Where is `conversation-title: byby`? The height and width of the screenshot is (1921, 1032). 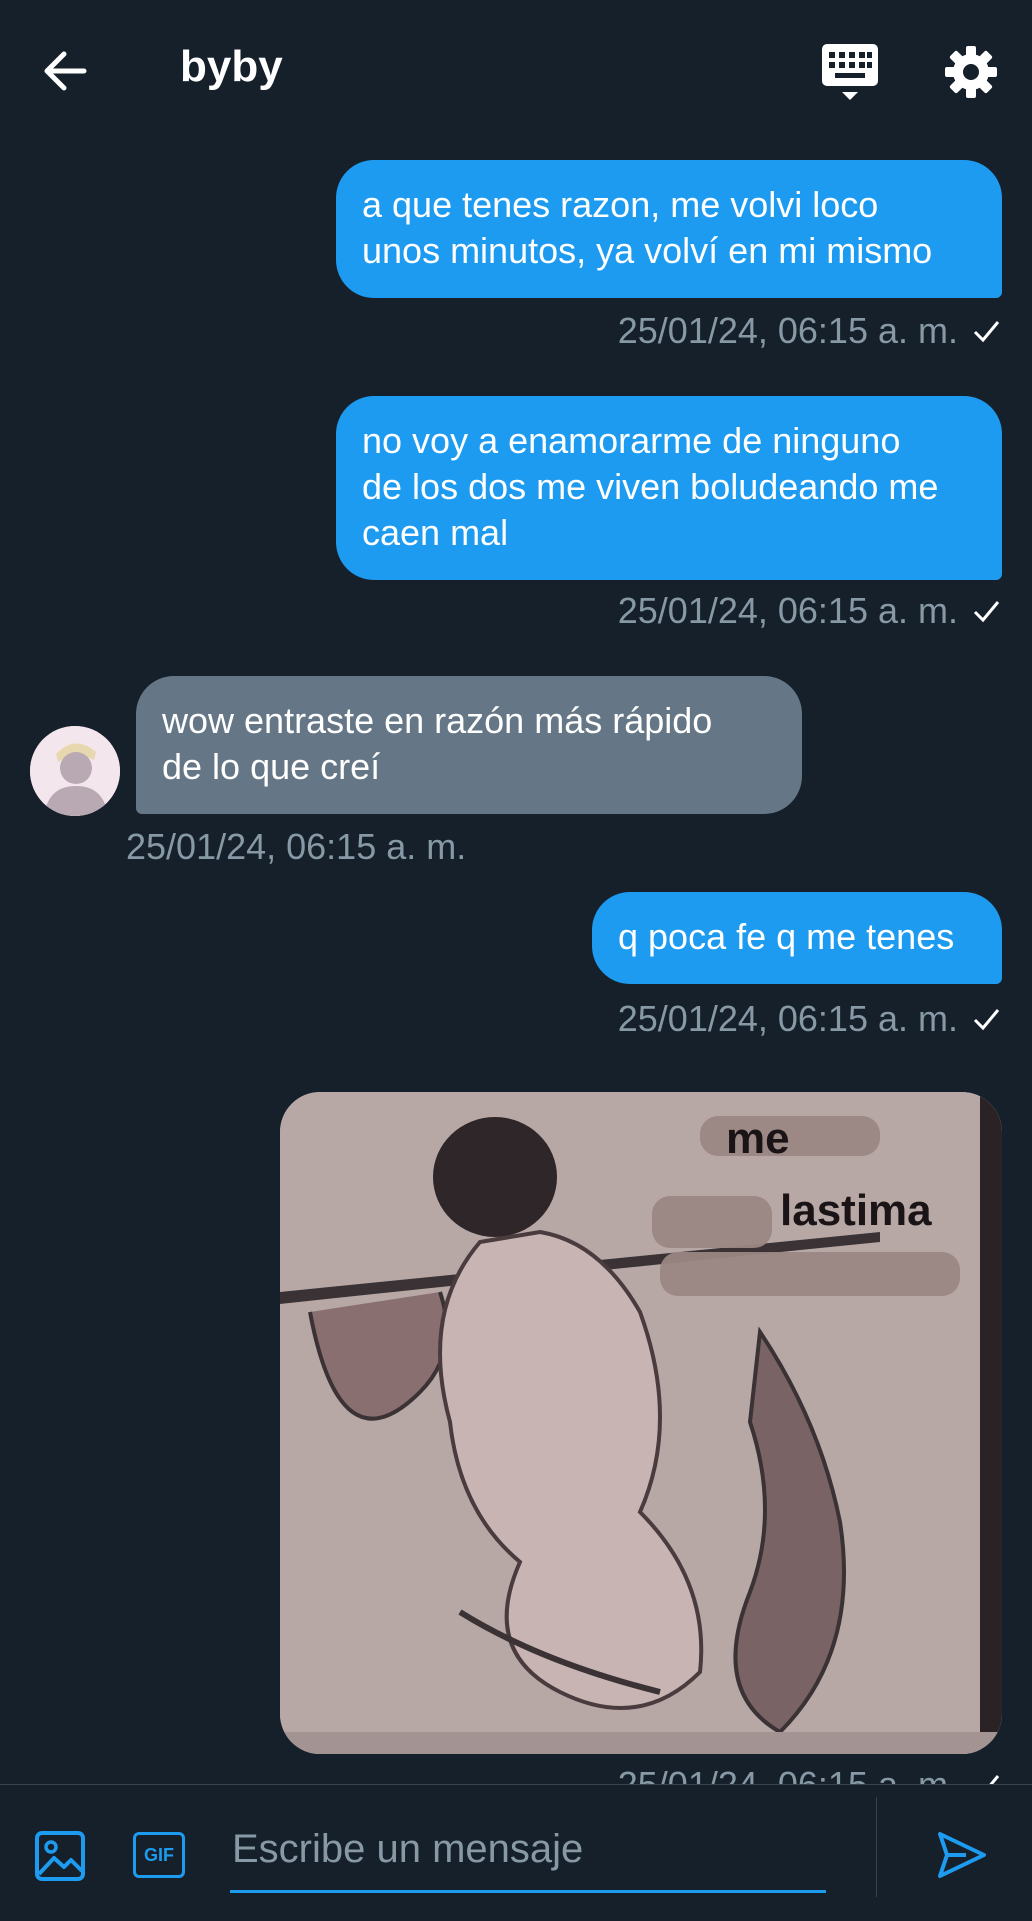
conversation-title: byby is located at coordinates (231, 66).